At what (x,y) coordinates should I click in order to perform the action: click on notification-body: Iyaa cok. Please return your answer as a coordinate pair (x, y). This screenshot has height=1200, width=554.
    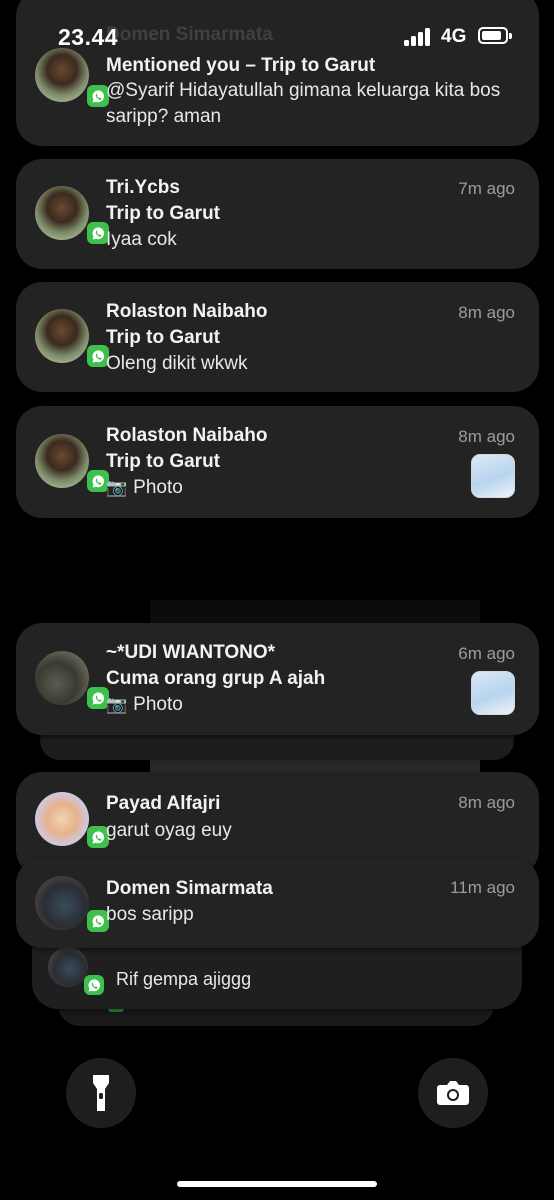
    Looking at the image, I should click on (141, 239).